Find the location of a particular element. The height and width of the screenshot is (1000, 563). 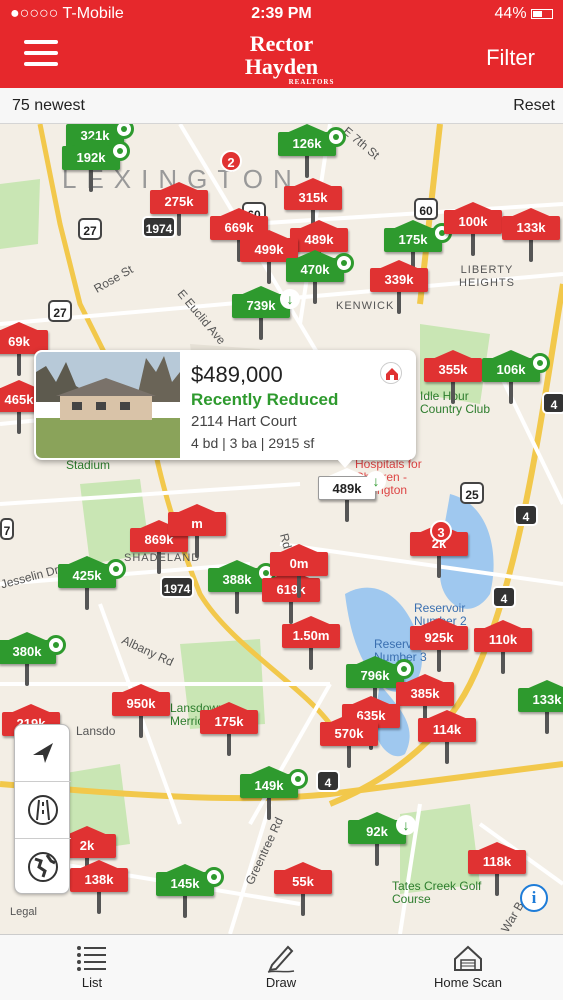

listing-pin: 739k ↓ is located at coordinates (266, 314).